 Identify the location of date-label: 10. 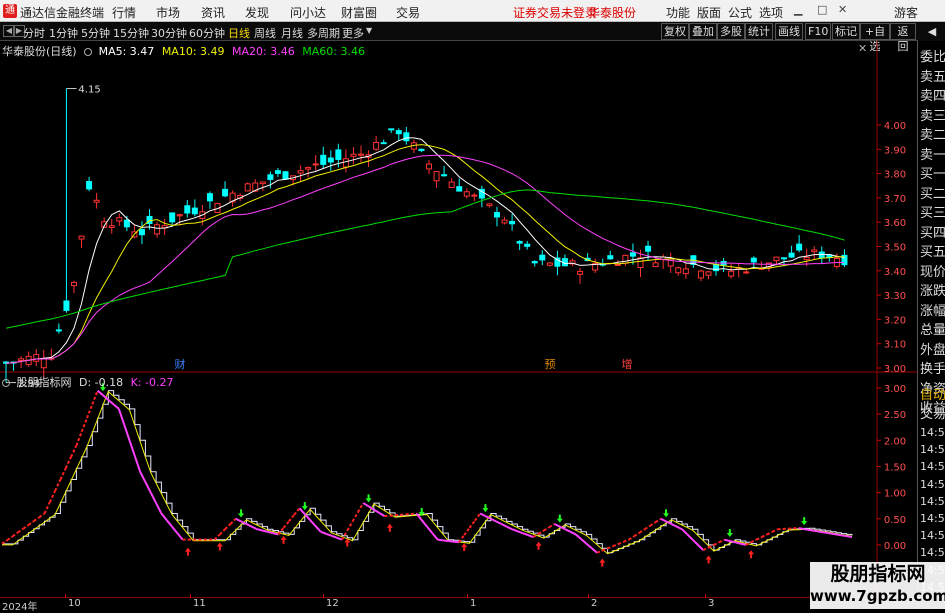
(74, 603).